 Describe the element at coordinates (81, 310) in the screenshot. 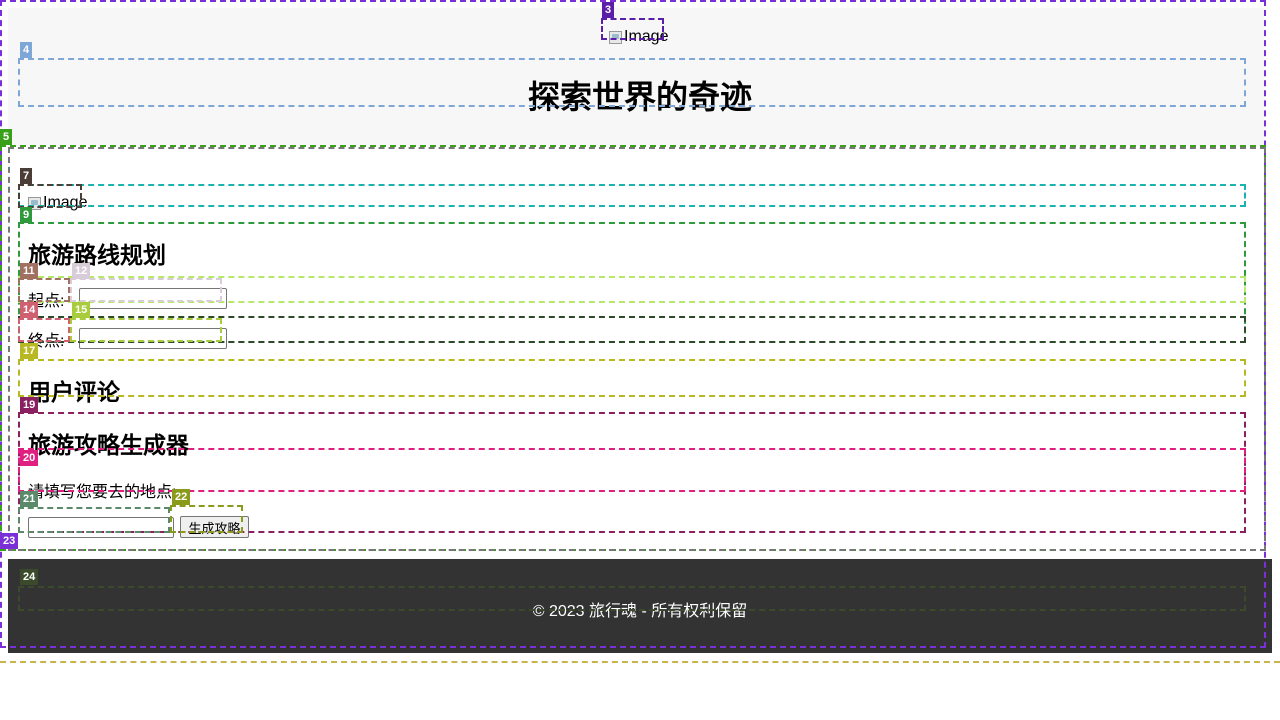

I see `overlay-tag: 15` at that location.